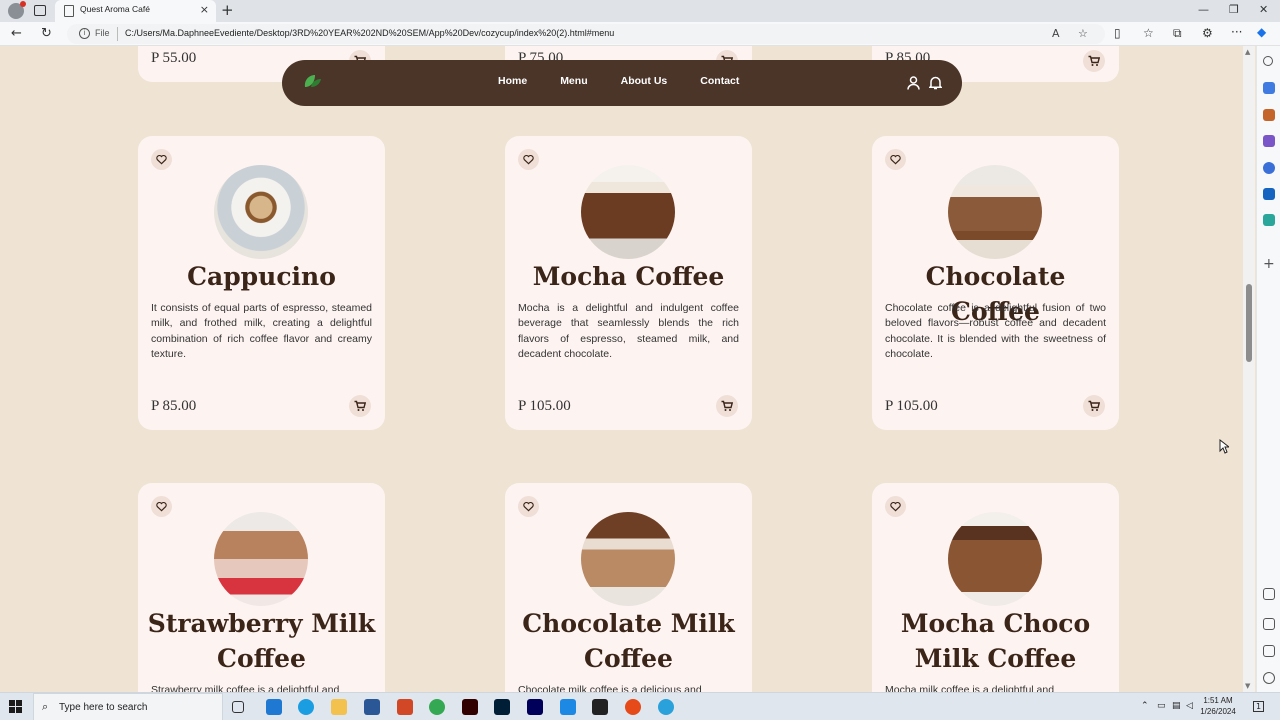 Image resolution: width=1280 pixels, height=720 pixels. What do you see at coordinates (372, 707) in the screenshot?
I see `word-app-icon` at bounding box center [372, 707].